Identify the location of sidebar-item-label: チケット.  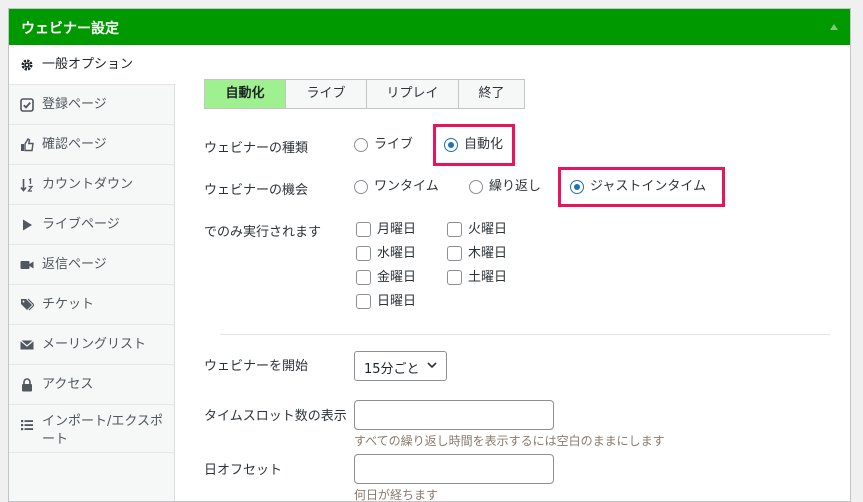
(68, 304).